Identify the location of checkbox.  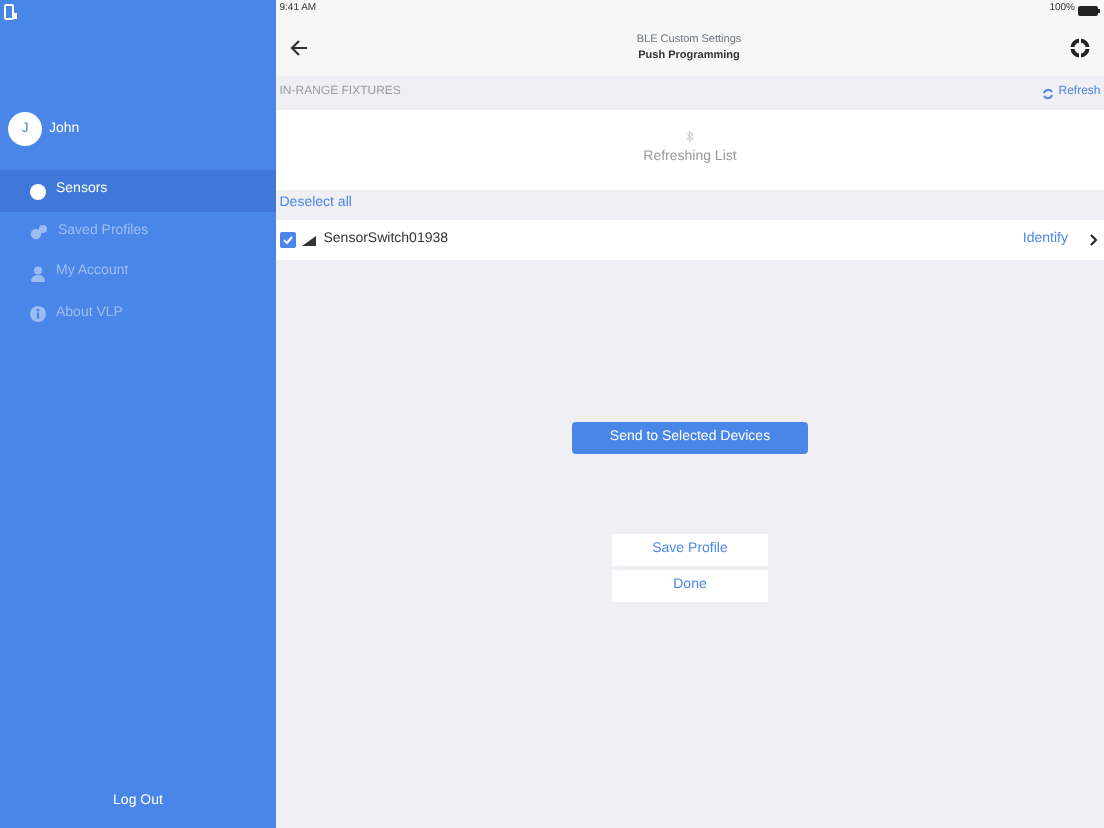
(287, 240).